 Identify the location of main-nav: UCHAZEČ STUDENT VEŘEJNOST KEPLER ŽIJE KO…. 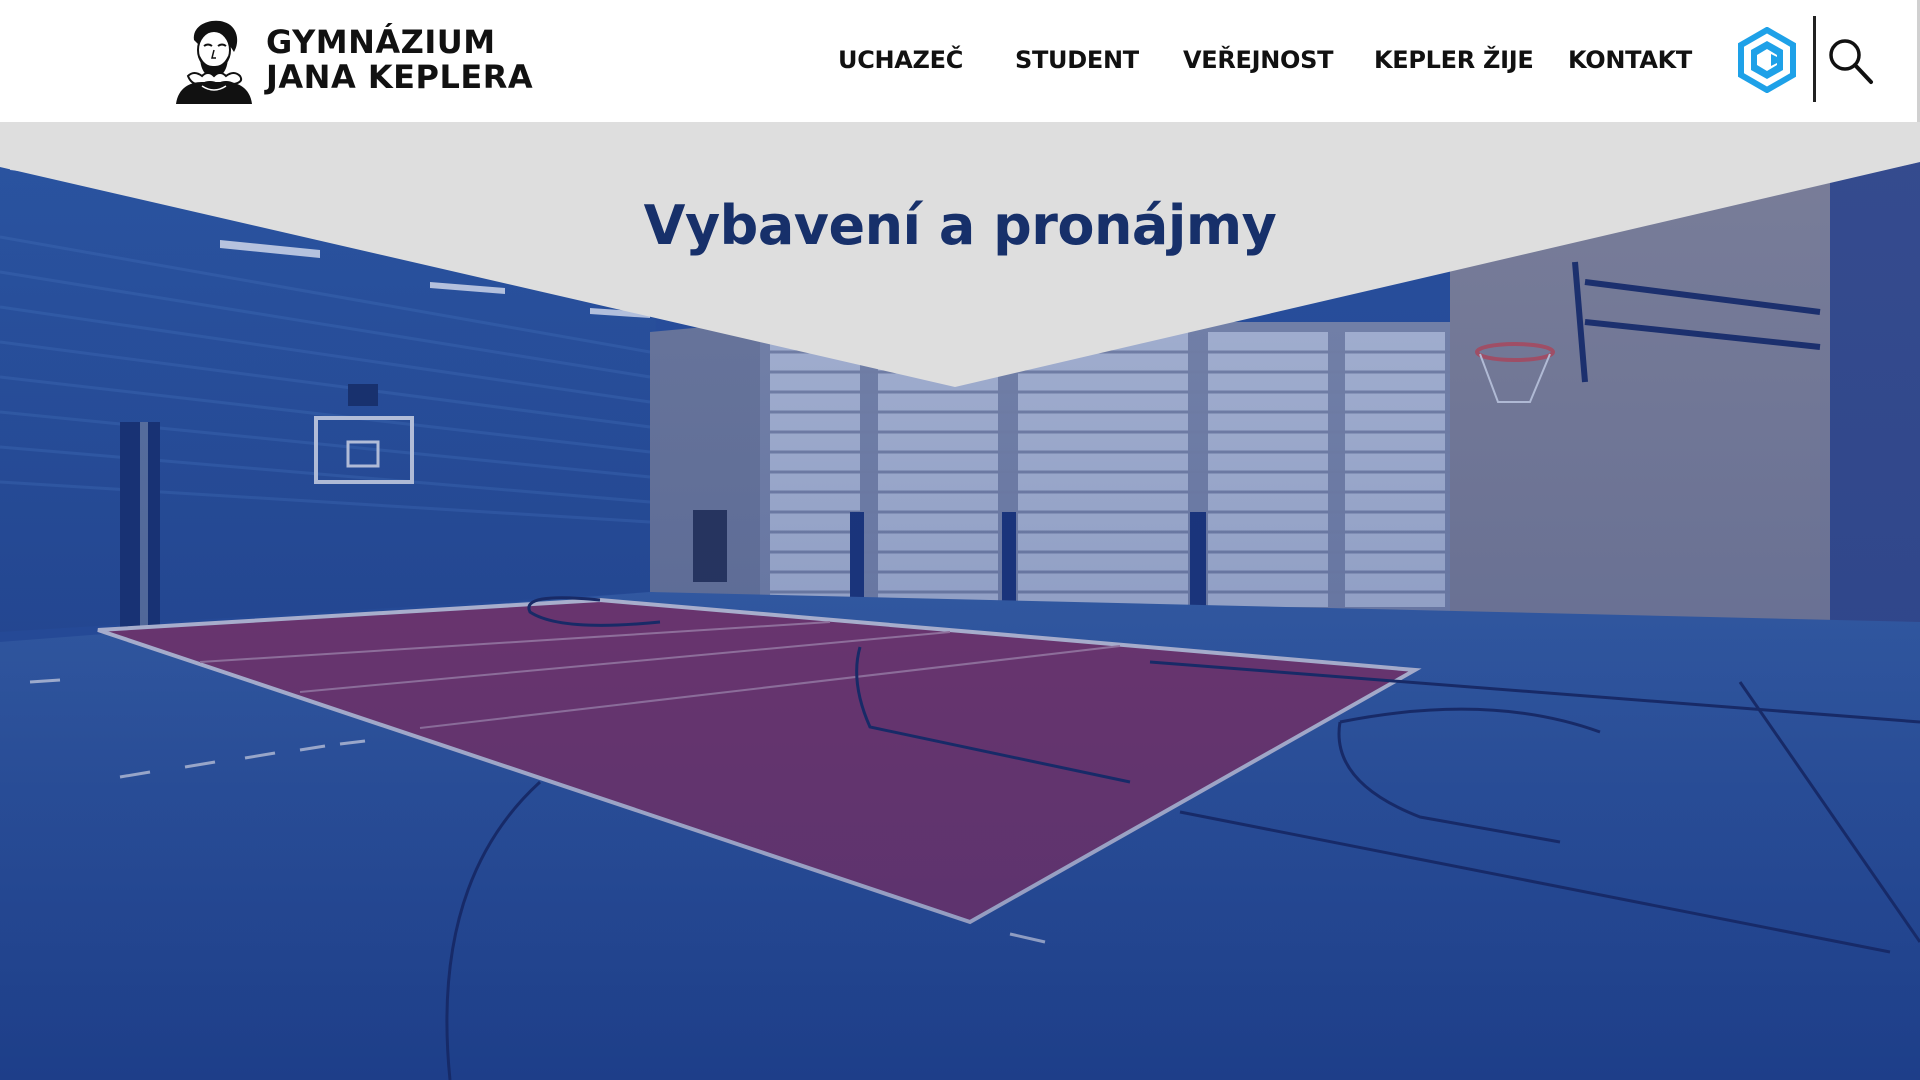
(850, 60).